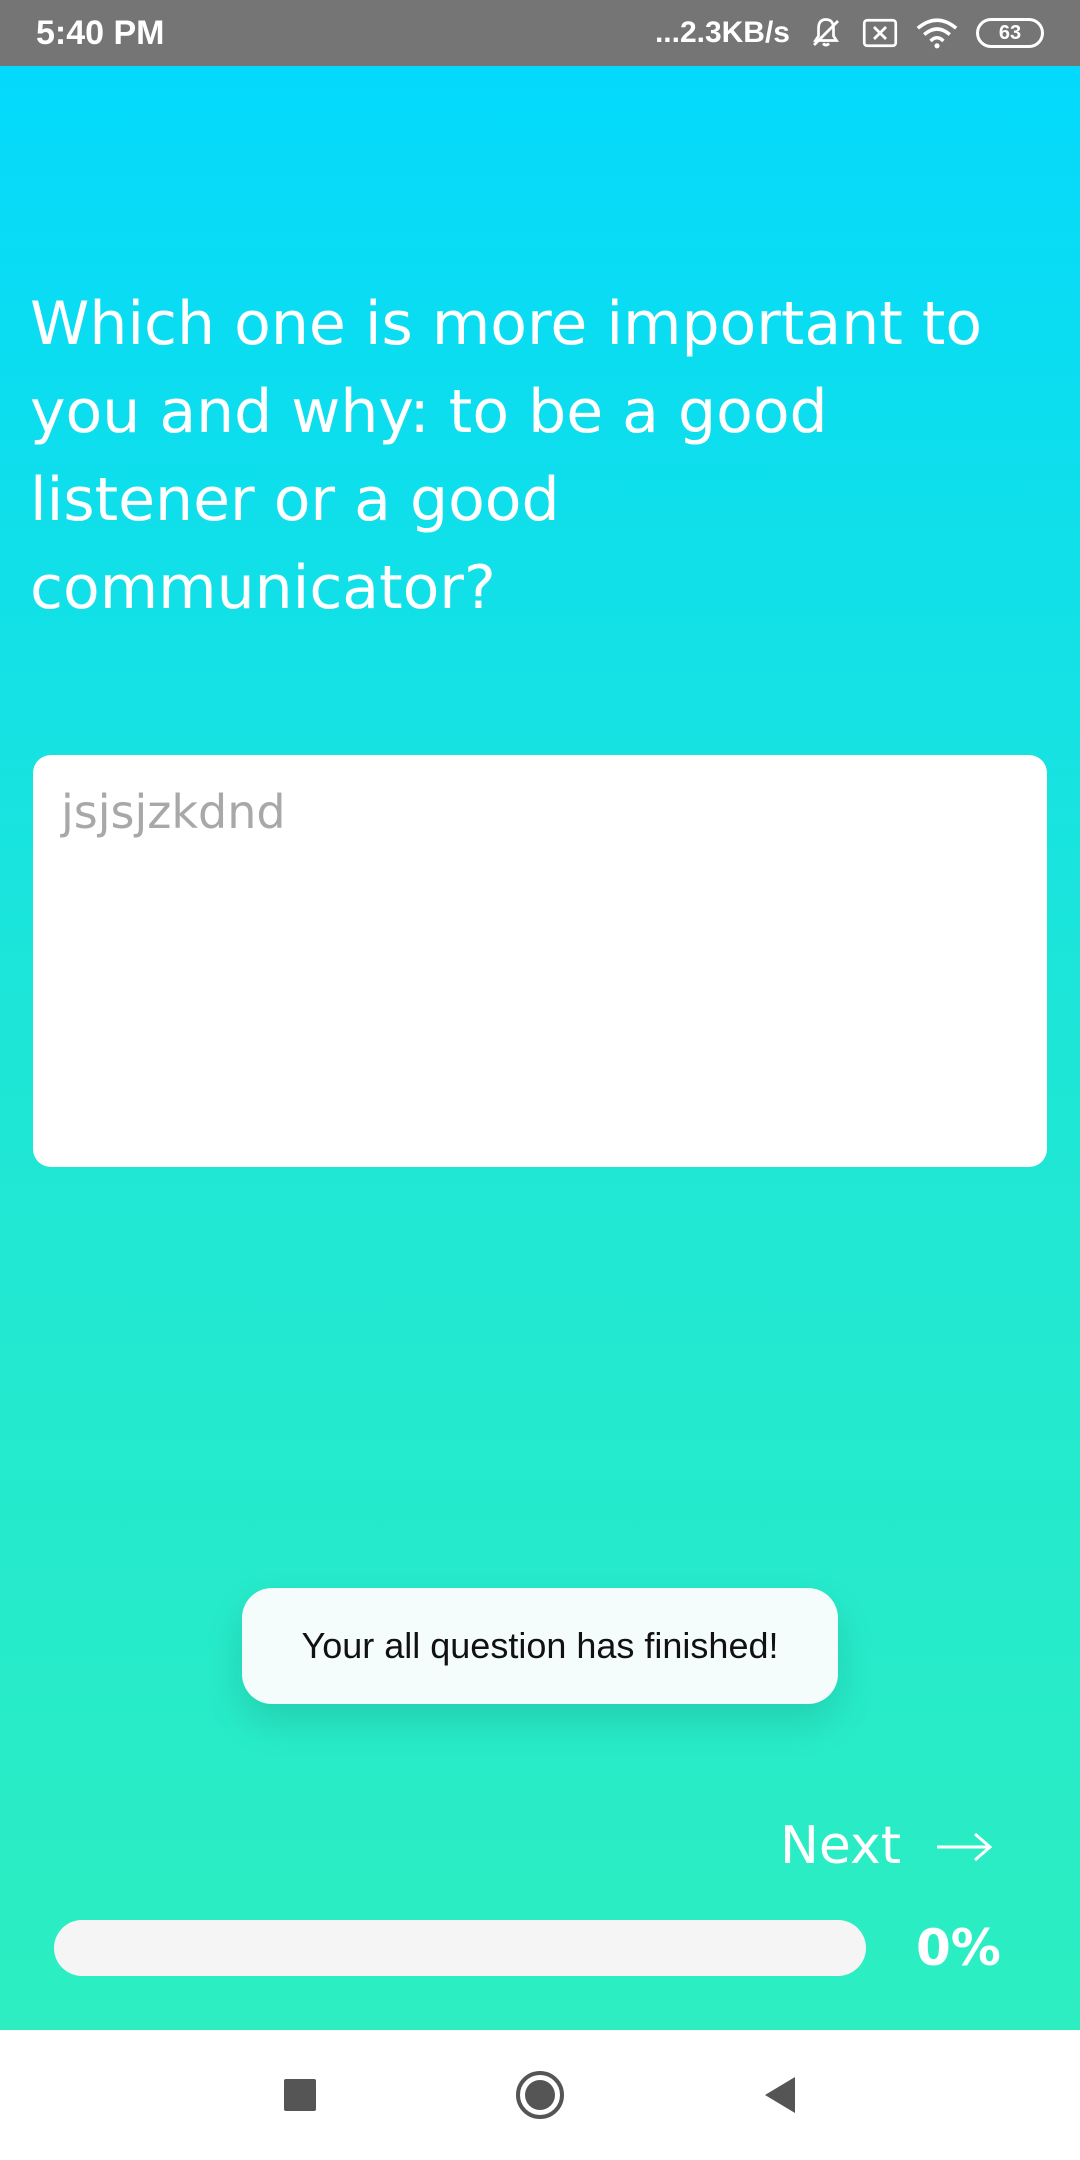  What do you see at coordinates (958, 1948) in the screenshot?
I see `progress-percent: 0%` at bounding box center [958, 1948].